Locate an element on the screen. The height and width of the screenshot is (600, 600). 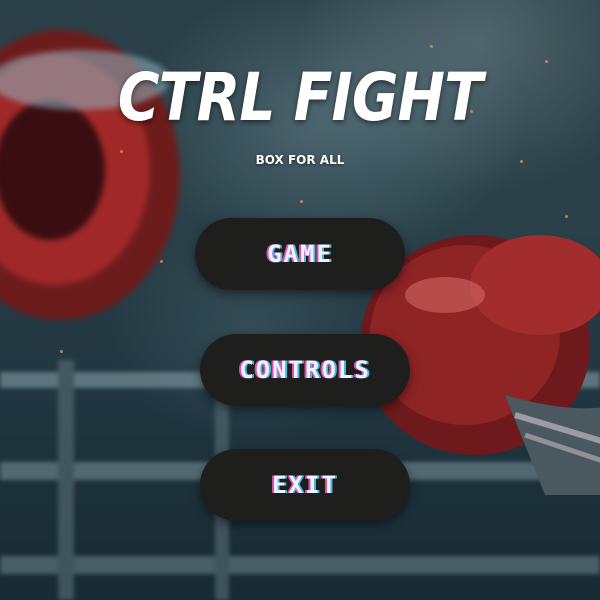
game-button-label: GAME is located at coordinates (300, 254).